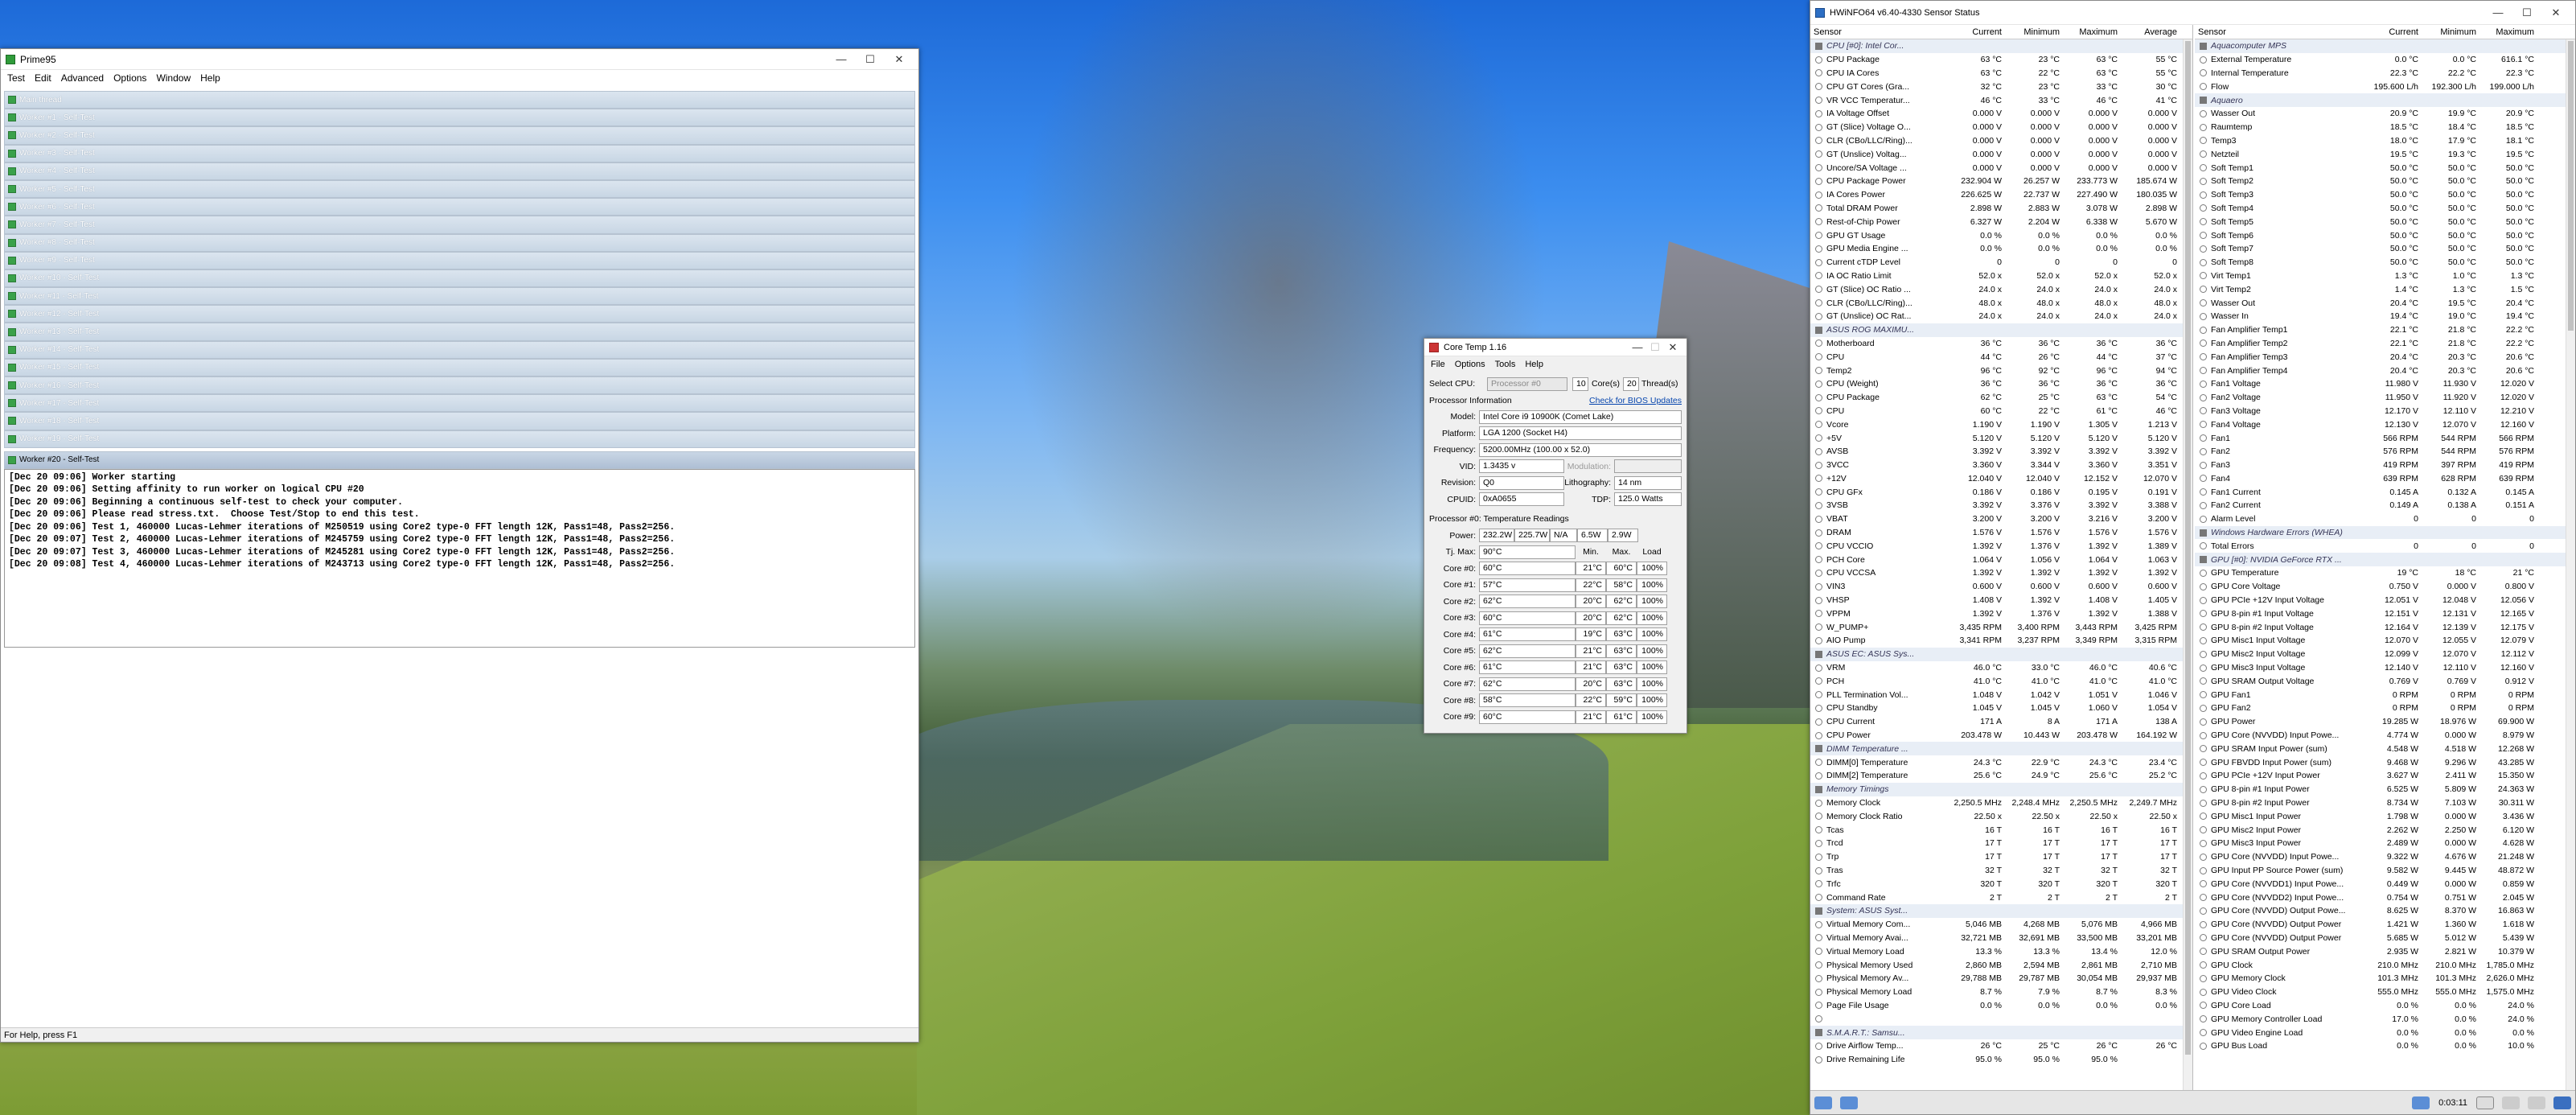 The width and height of the screenshot is (2576, 1115). I want to click on sensor-row: Fan1 Voltage 11.980 V 11.930 V 12.020 V, so click(2385, 384).